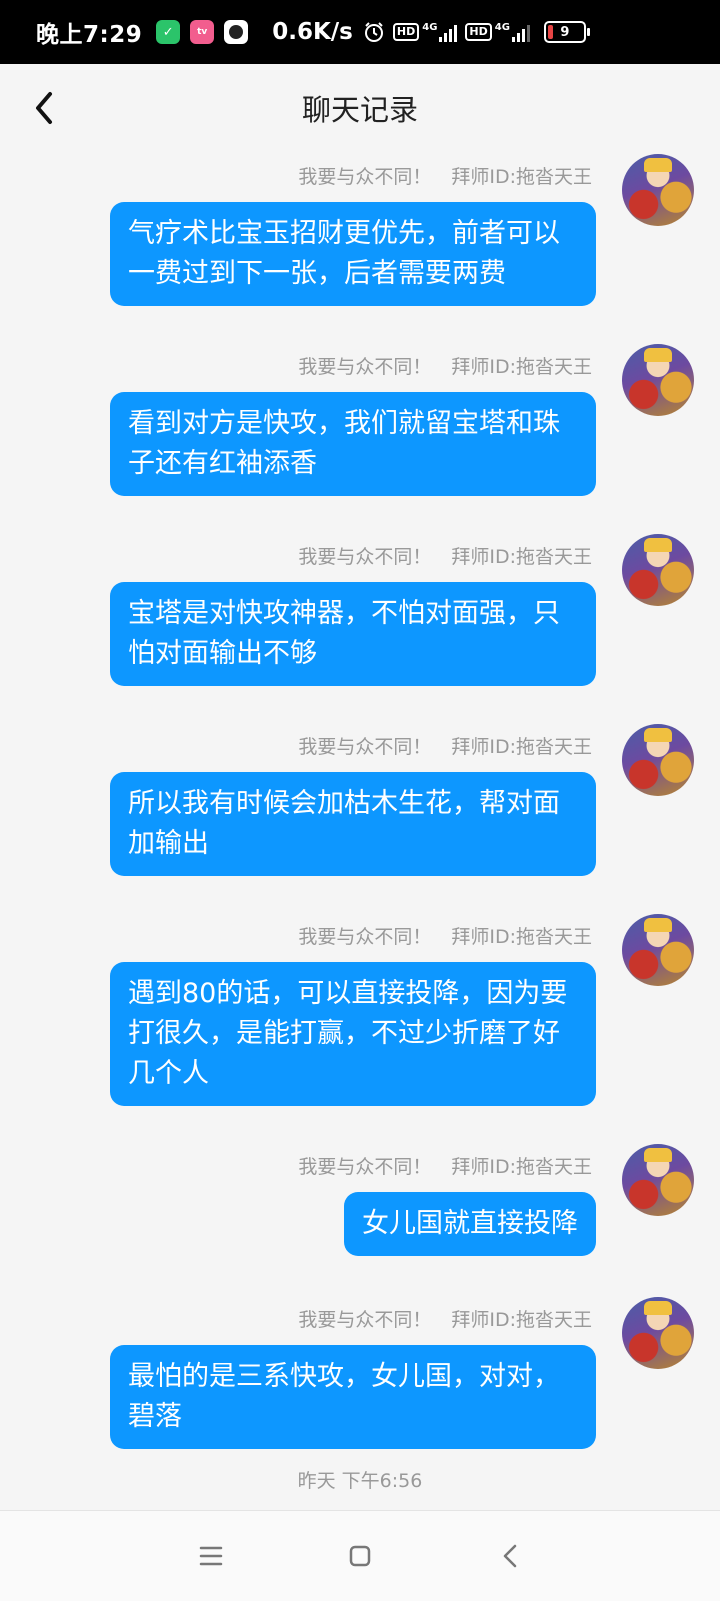 Image resolution: width=720 pixels, height=1601 pixels. Describe the element at coordinates (353, 1034) in the screenshot. I see `message-bubble: 遇到80的话，可以直接投降，因为要打很久，是能打赢，不过少折磨了好几个人` at that location.